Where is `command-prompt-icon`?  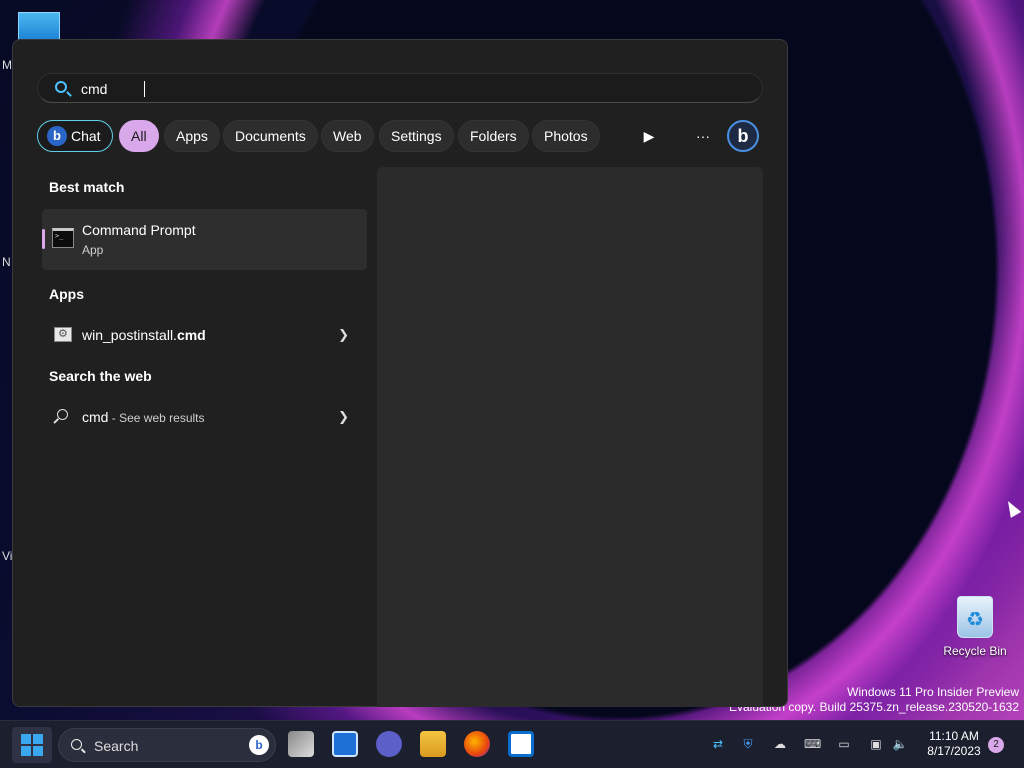 command-prompt-icon is located at coordinates (63, 238).